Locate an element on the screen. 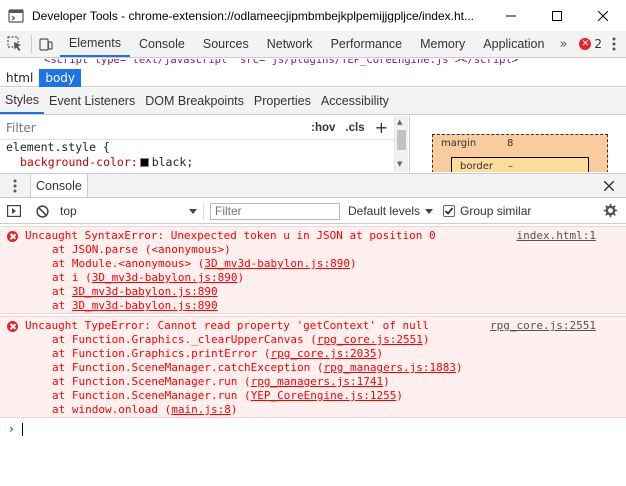  minimize-icon is located at coordinates (511, 15).